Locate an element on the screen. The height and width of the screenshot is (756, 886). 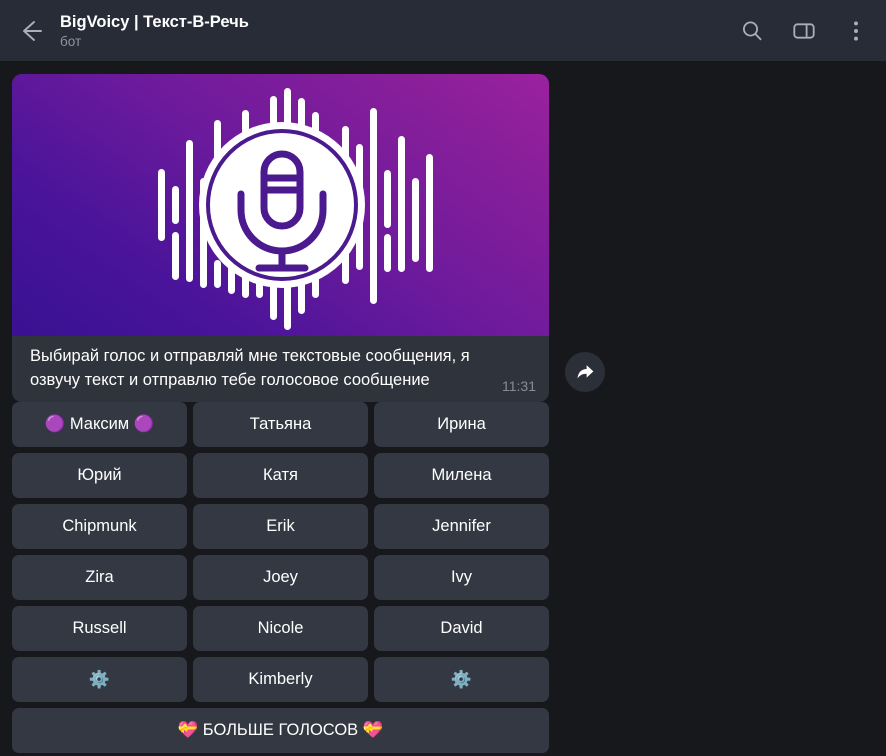
voice-button-ivy: Ivy is located at coordinates (461, 577).